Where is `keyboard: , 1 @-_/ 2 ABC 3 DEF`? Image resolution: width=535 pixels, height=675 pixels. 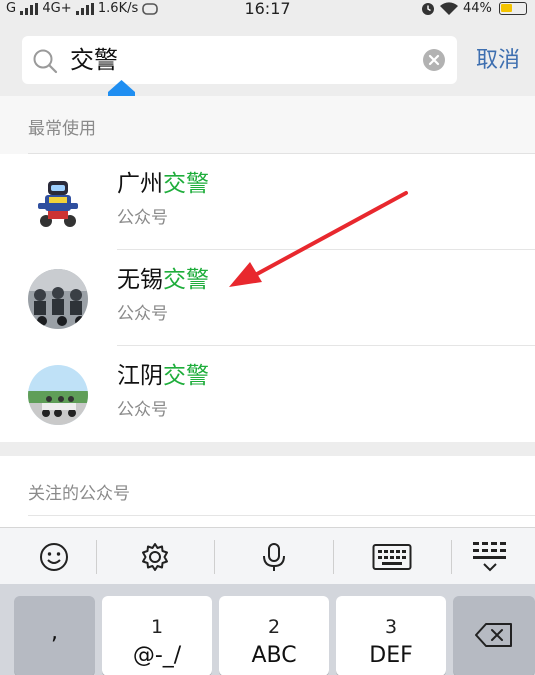
keyboard: , 1 @-_/ 2 ABC 3 DEF is located at coordinates (267, 629).